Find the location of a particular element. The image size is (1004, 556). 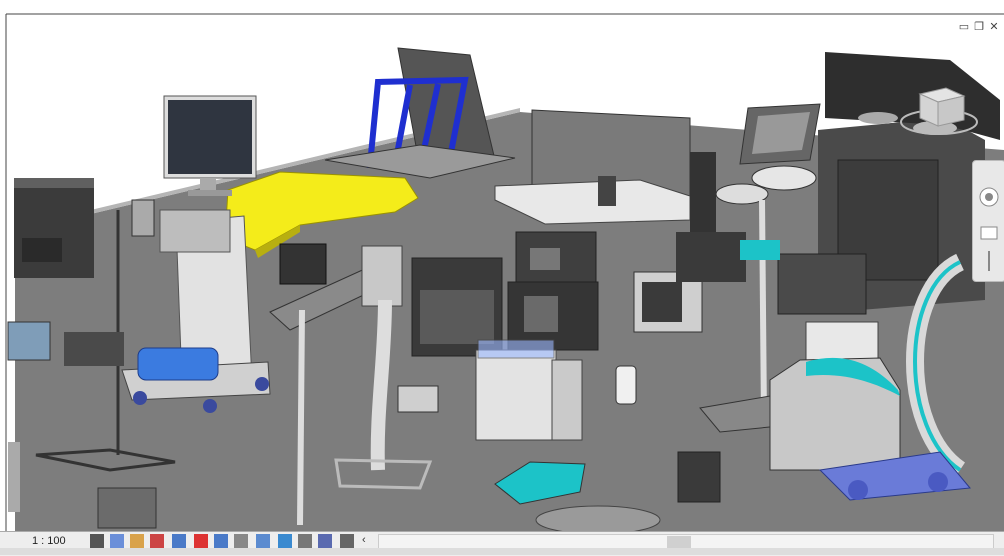

reveal-hidden-icon is located at coordinates (285, 541).